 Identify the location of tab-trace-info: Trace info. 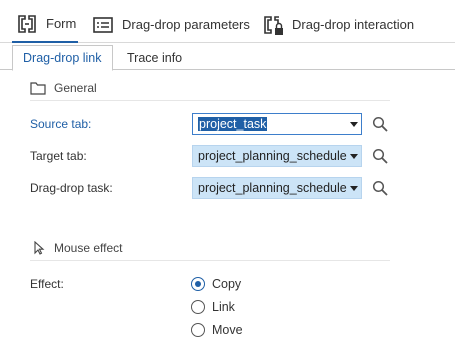
(154, 58).